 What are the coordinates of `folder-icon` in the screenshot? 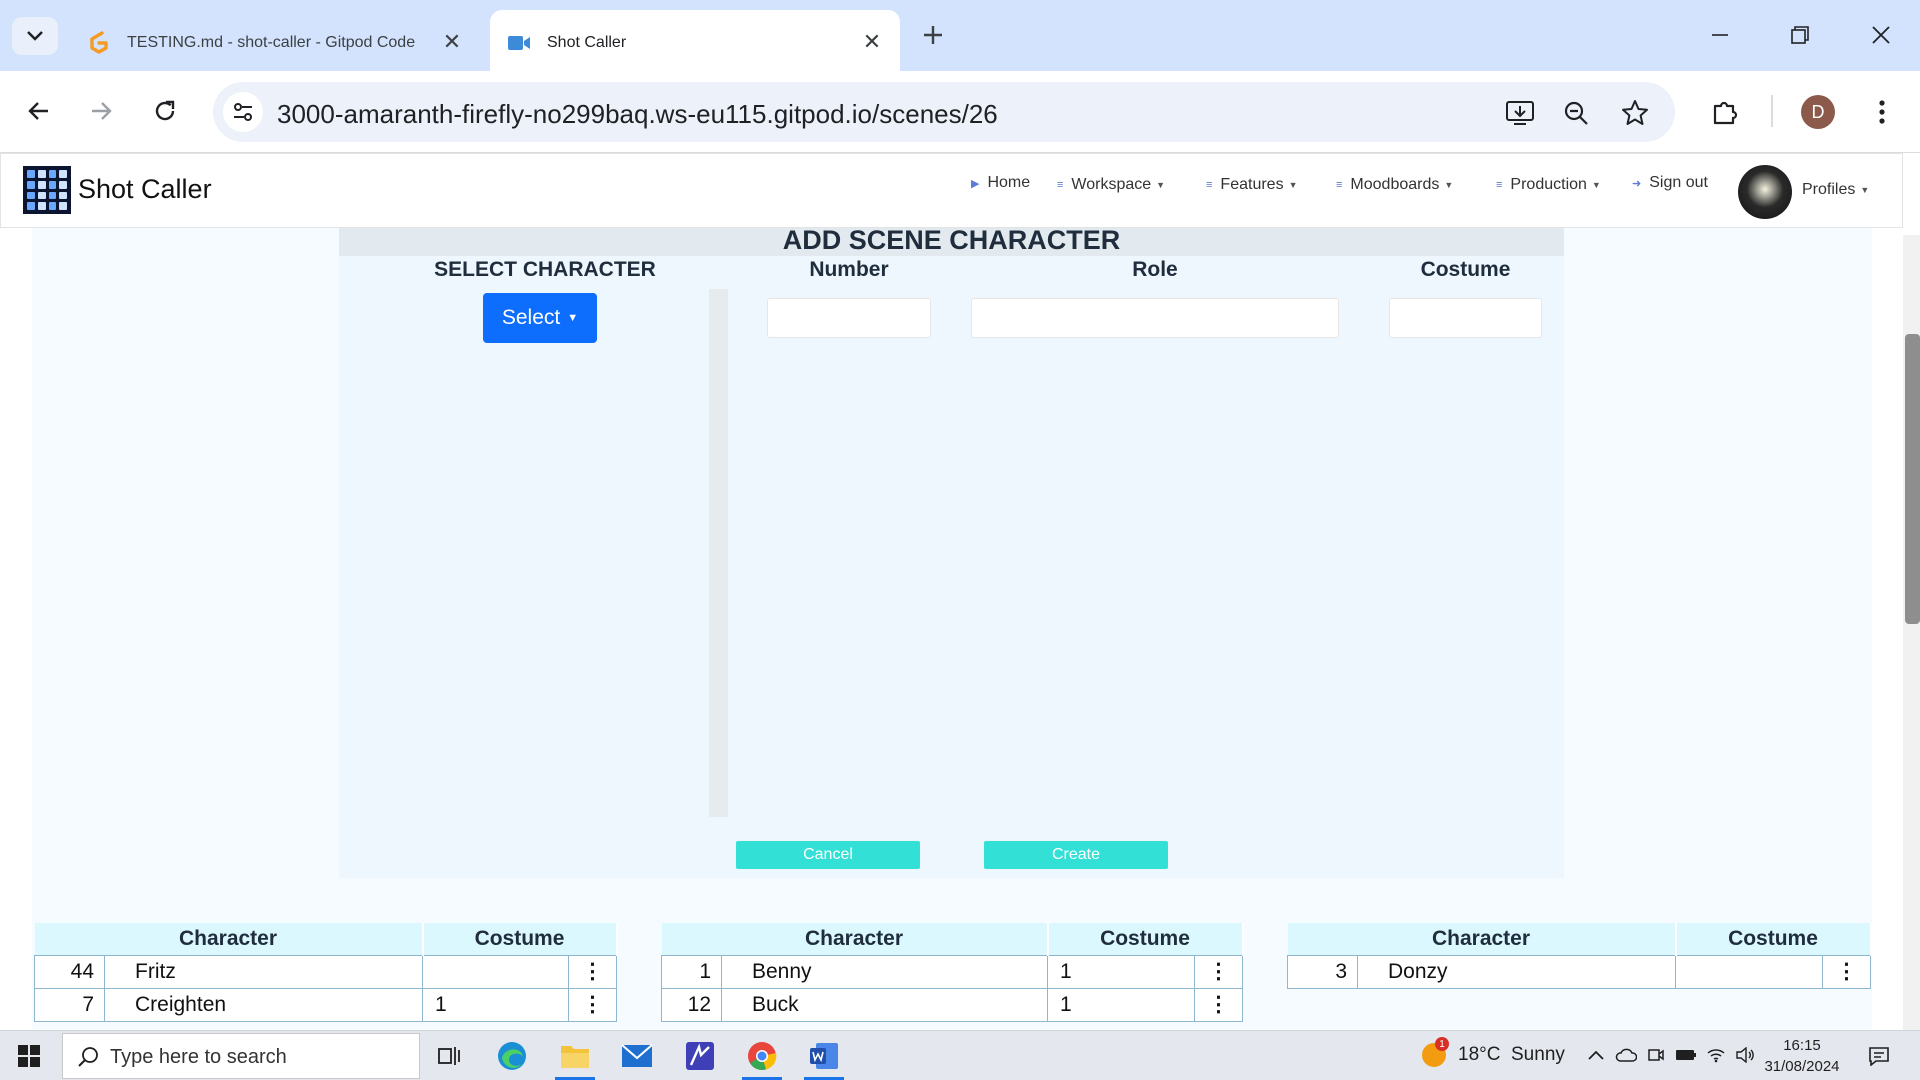 It's located at (575, 1057).